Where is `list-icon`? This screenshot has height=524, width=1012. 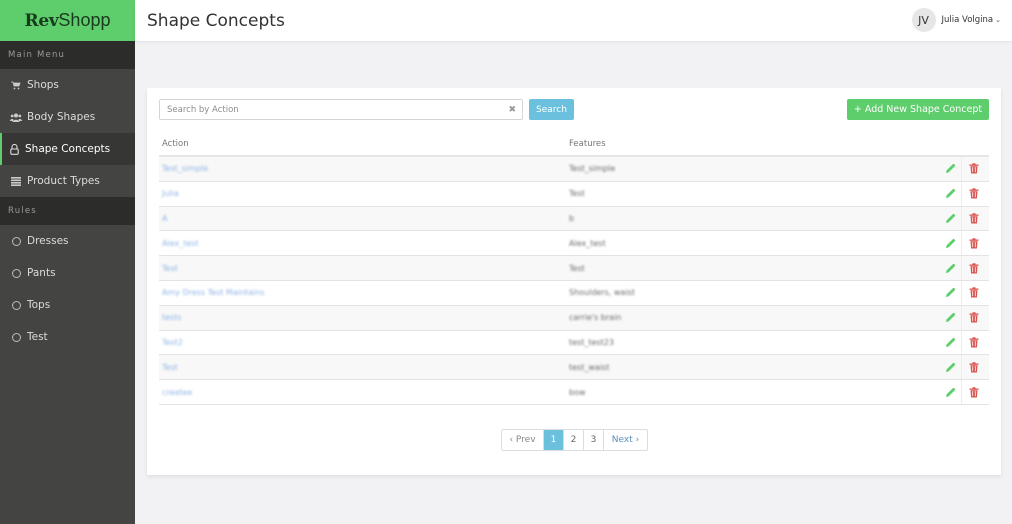
list-icon is located at coordinates (16, 181).